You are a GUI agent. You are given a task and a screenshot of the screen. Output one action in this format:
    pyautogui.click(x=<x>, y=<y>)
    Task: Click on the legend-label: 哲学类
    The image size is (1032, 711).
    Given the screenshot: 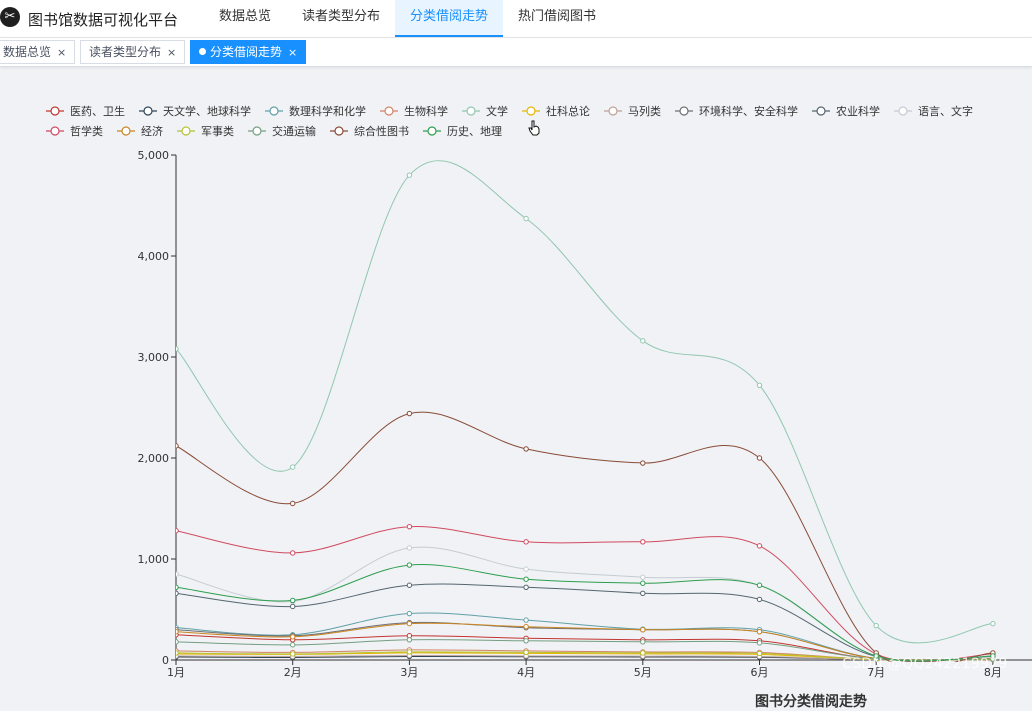 What is the action you would take?
    pyautogui.click(x=86, y=131)
    